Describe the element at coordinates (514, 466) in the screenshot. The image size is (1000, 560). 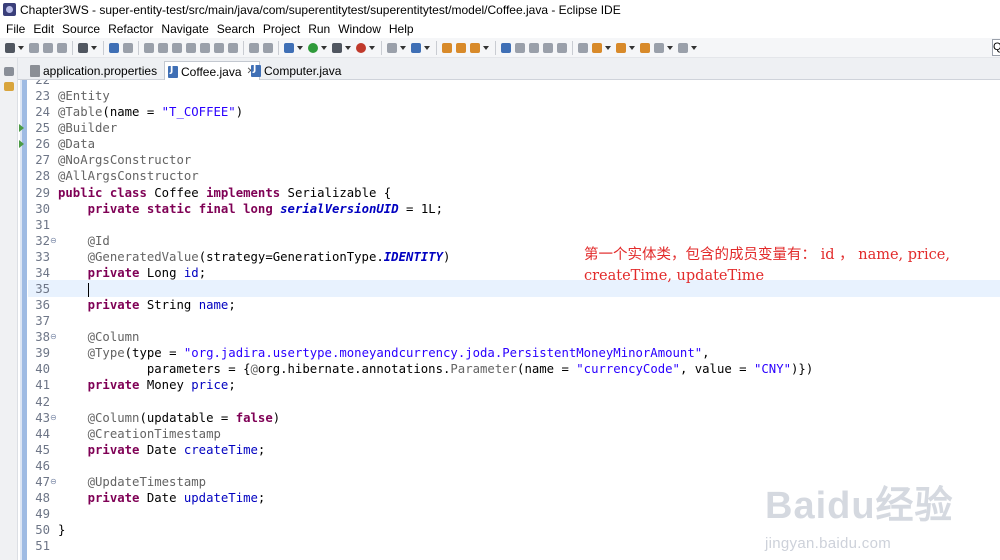
I see `code-line: 46` at that location.